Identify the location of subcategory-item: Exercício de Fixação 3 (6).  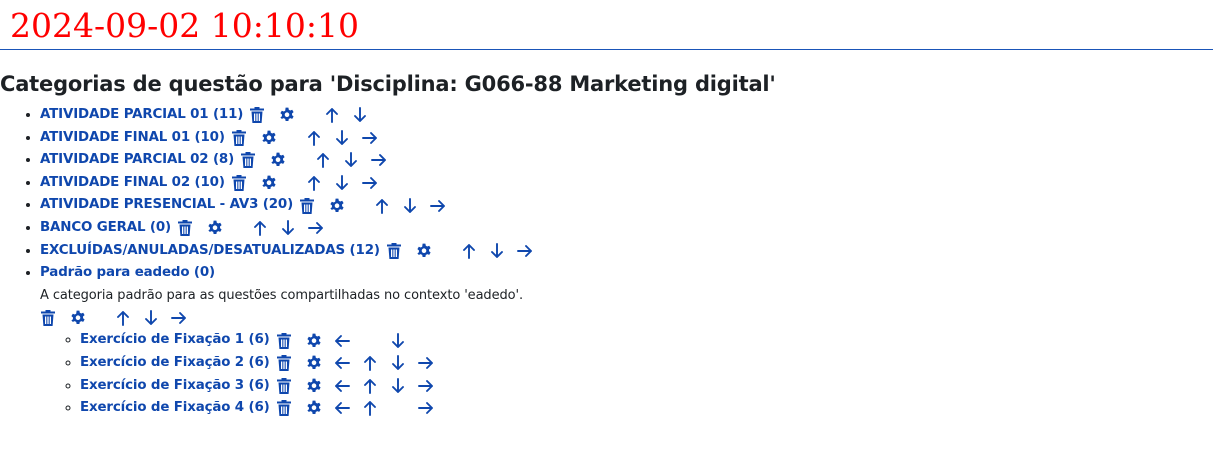
(306, 386).